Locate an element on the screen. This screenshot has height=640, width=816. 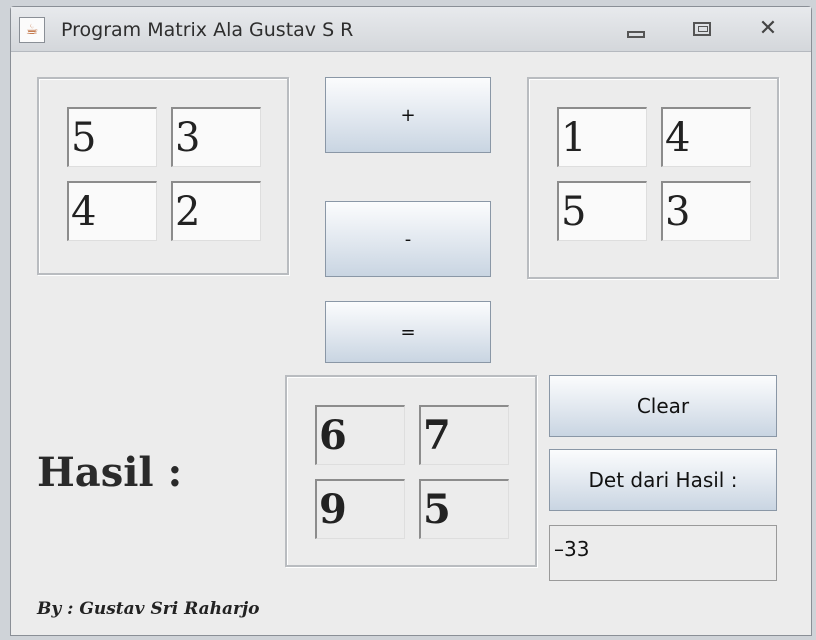
author-credit: By : Gustav Sri Raharjo is located at coordinates (148, 609).